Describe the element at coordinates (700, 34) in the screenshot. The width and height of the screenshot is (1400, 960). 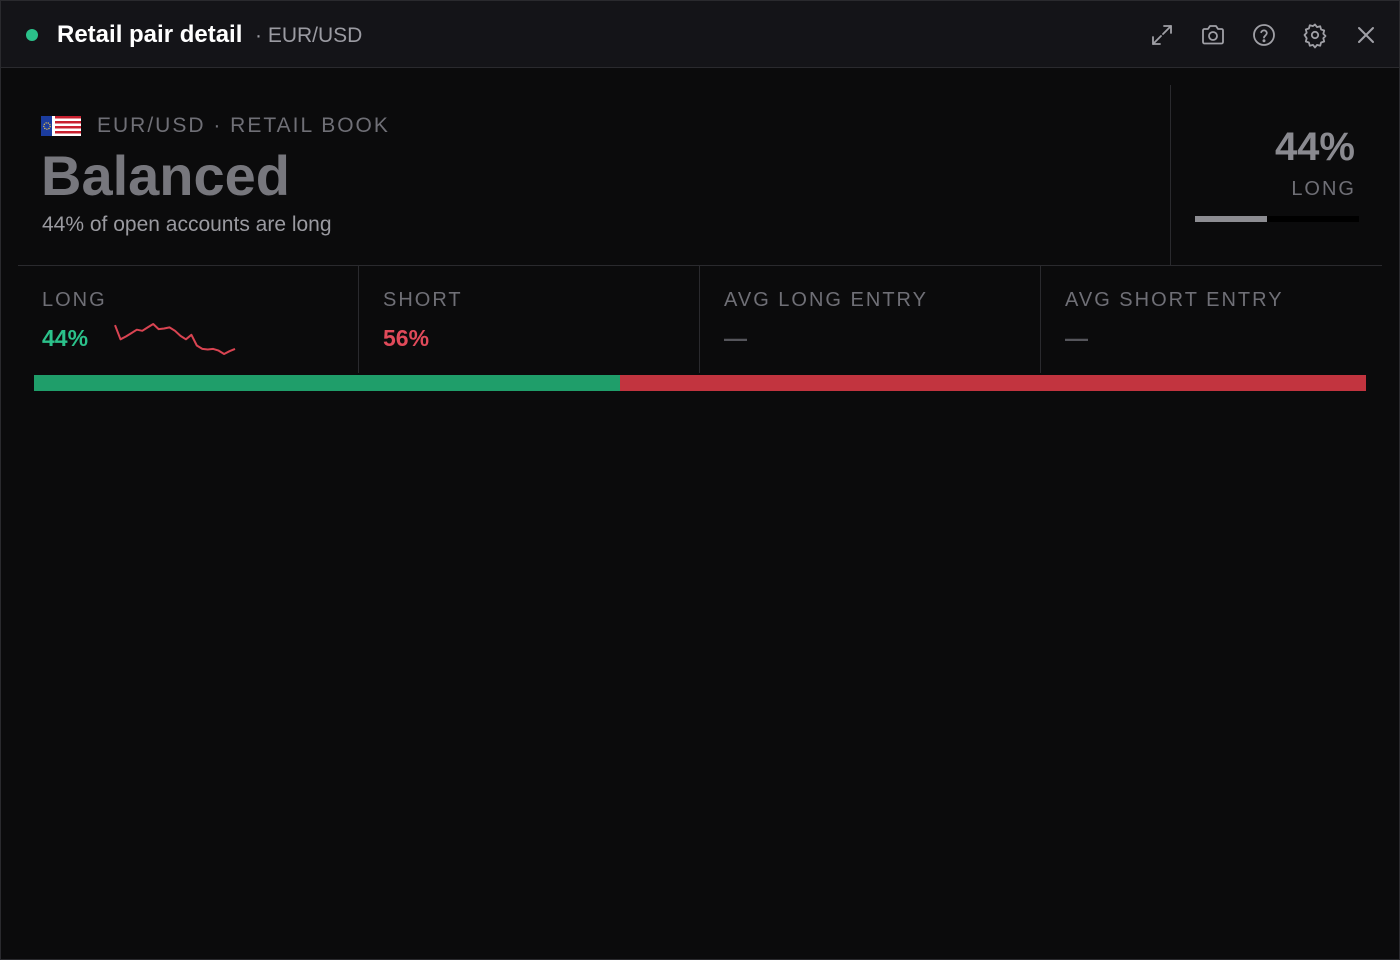
I see `title-bar: Retail pair detail · EUR/USD` at that location.